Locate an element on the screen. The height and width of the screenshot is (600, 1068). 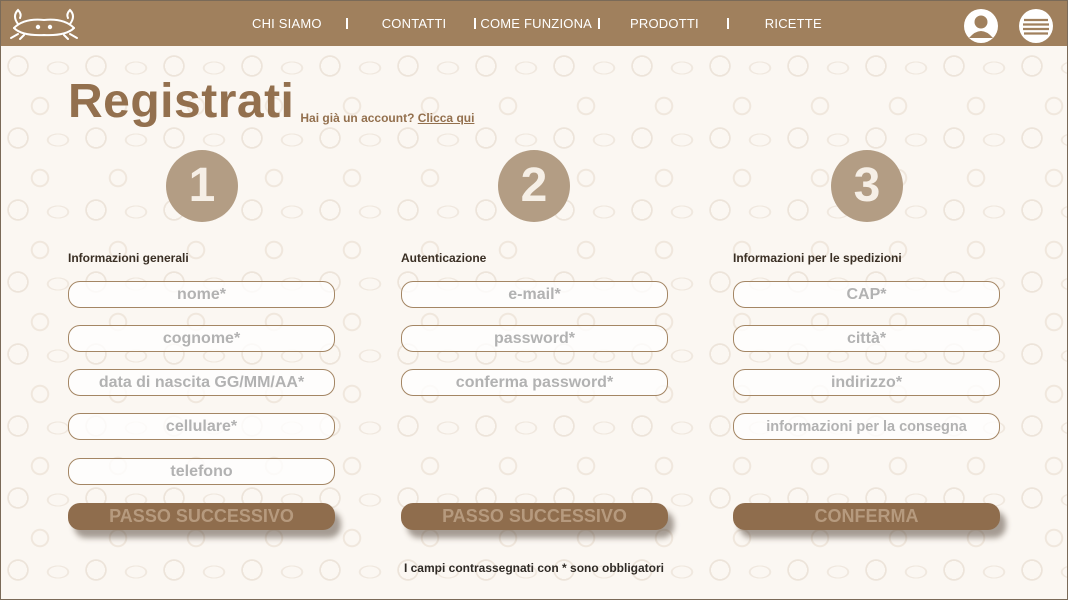
mobile-field is located at coordinates (201, 426).